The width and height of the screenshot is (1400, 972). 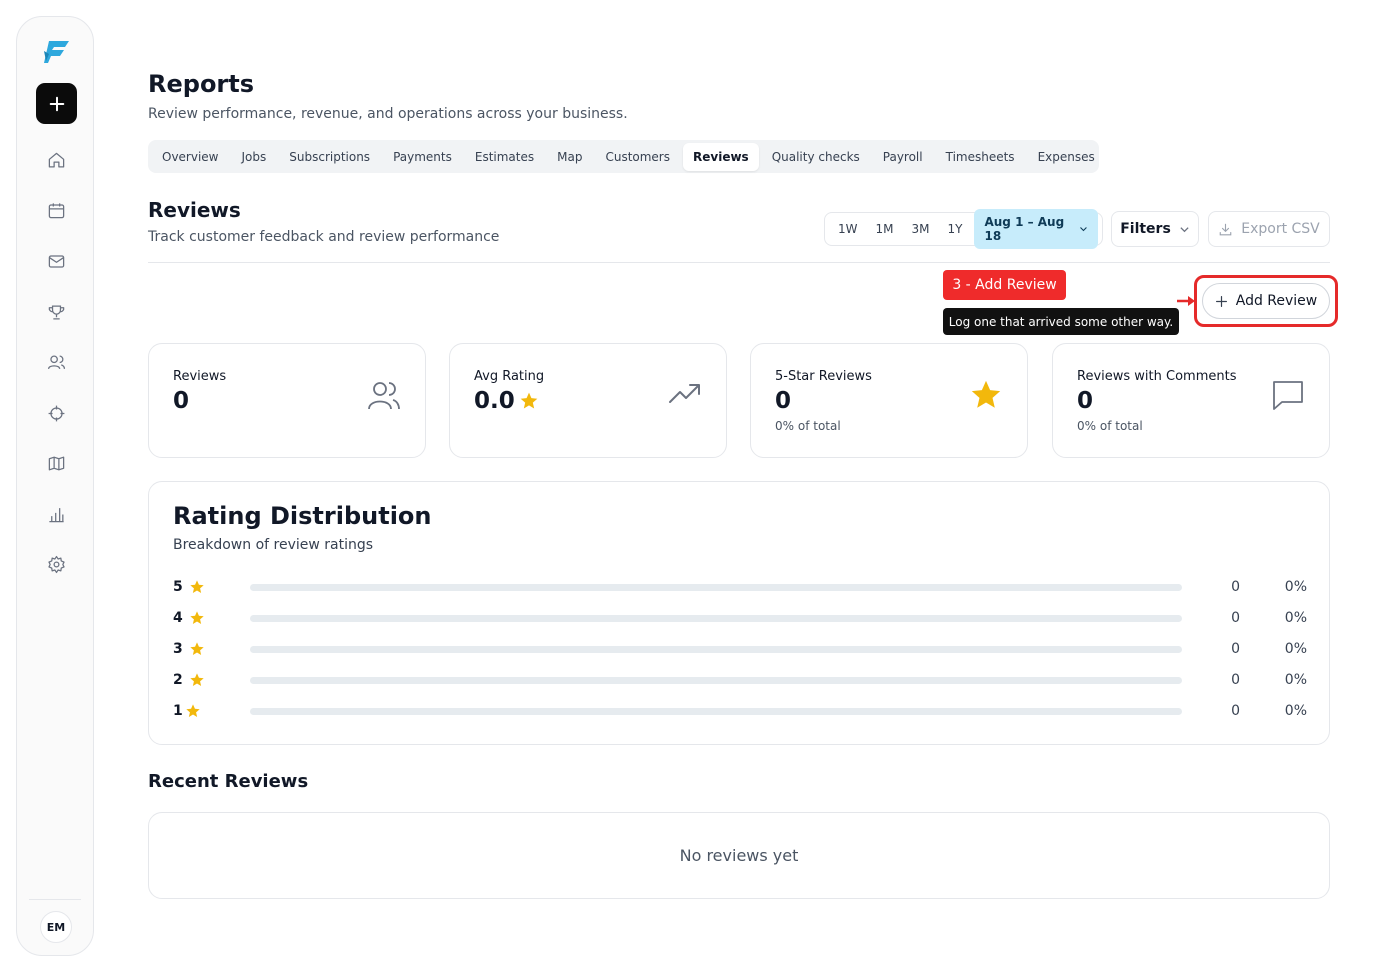 I want to click on rating-row: 4 0 0%, so click(x=740, y=619).